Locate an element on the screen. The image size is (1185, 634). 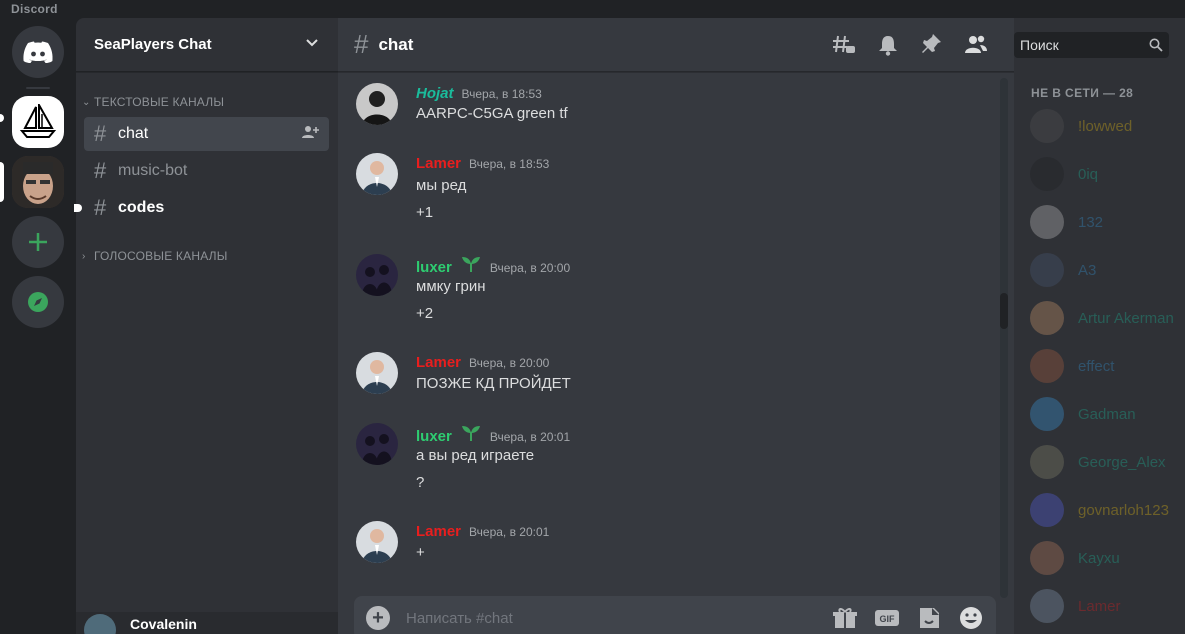
channel-label: music-bot is located at coordinates (153, 170).